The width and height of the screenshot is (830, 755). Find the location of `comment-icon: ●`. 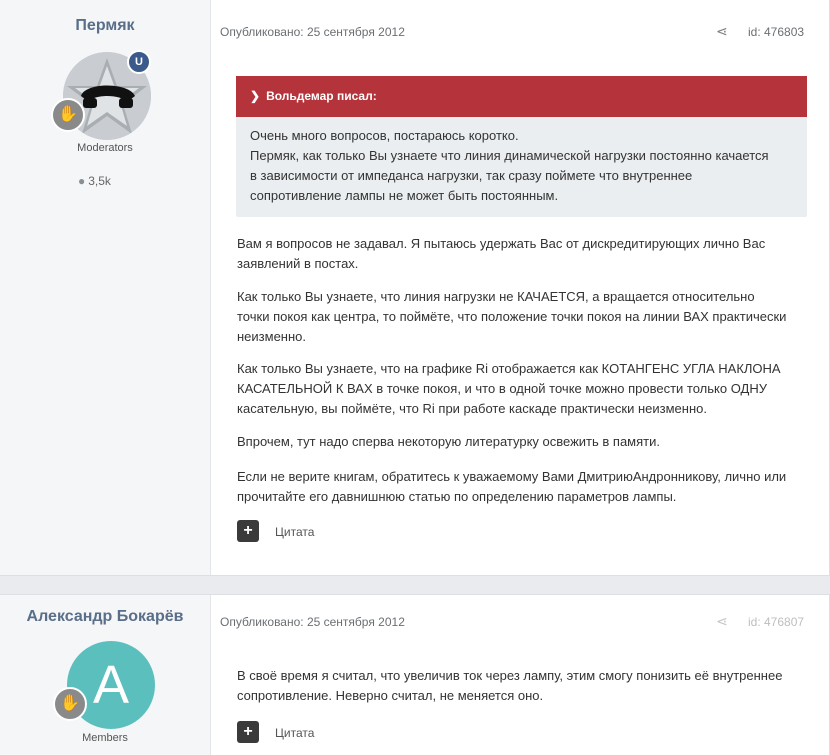

comment-icon: ● is located at coordinates (82, 181).